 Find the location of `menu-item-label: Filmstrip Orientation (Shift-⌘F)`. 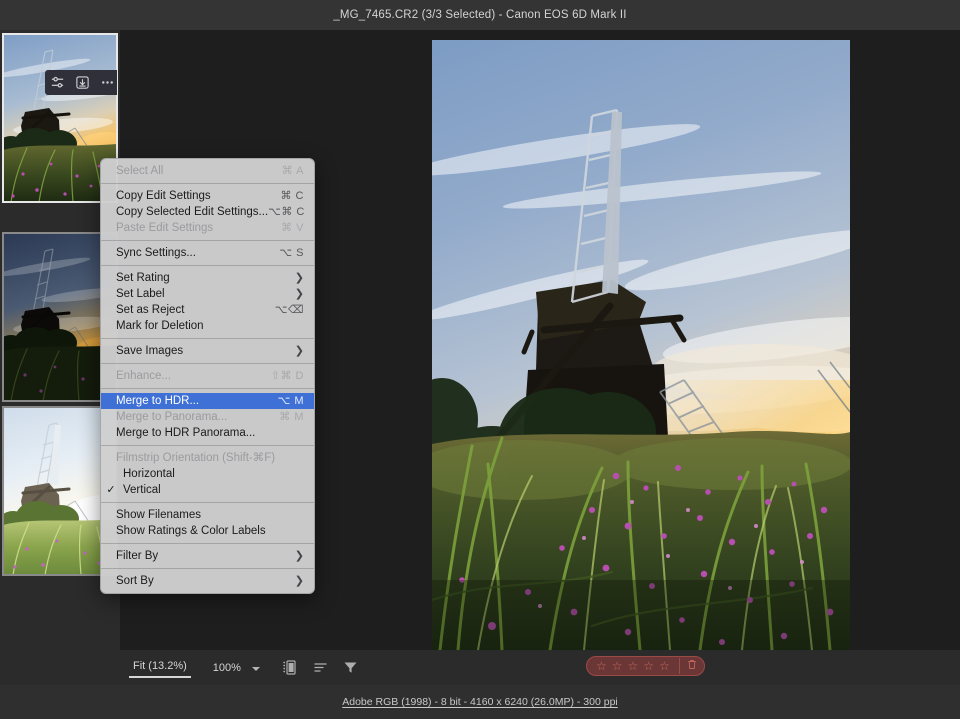

menu-item-label: Filmstrip Orientation (Shift-⌘F) is located at coordinates (196, 458).